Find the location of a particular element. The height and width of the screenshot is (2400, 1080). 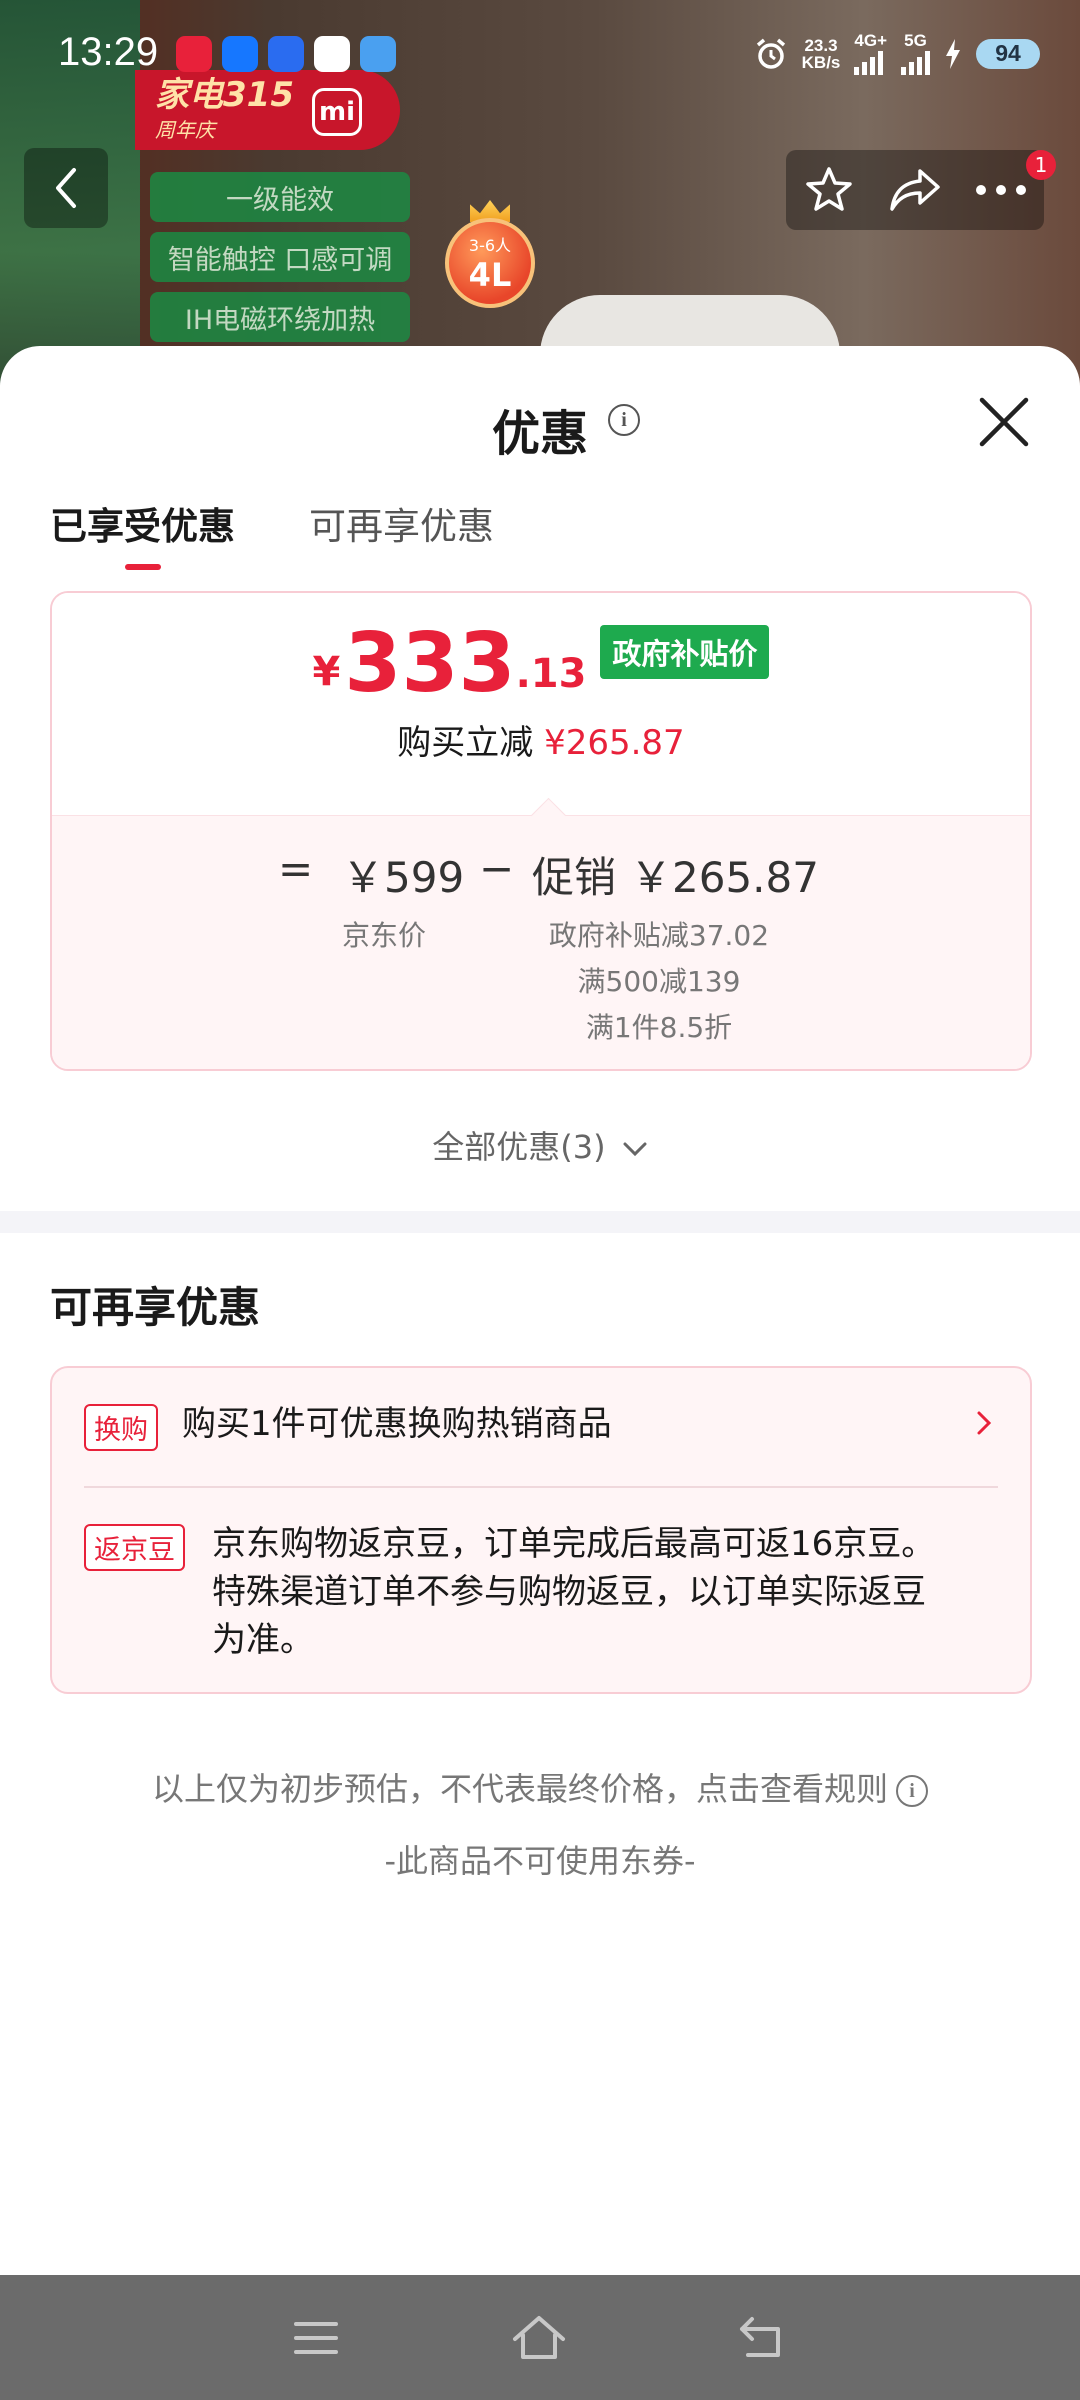

map-icon is located at coordinates (332, 54).